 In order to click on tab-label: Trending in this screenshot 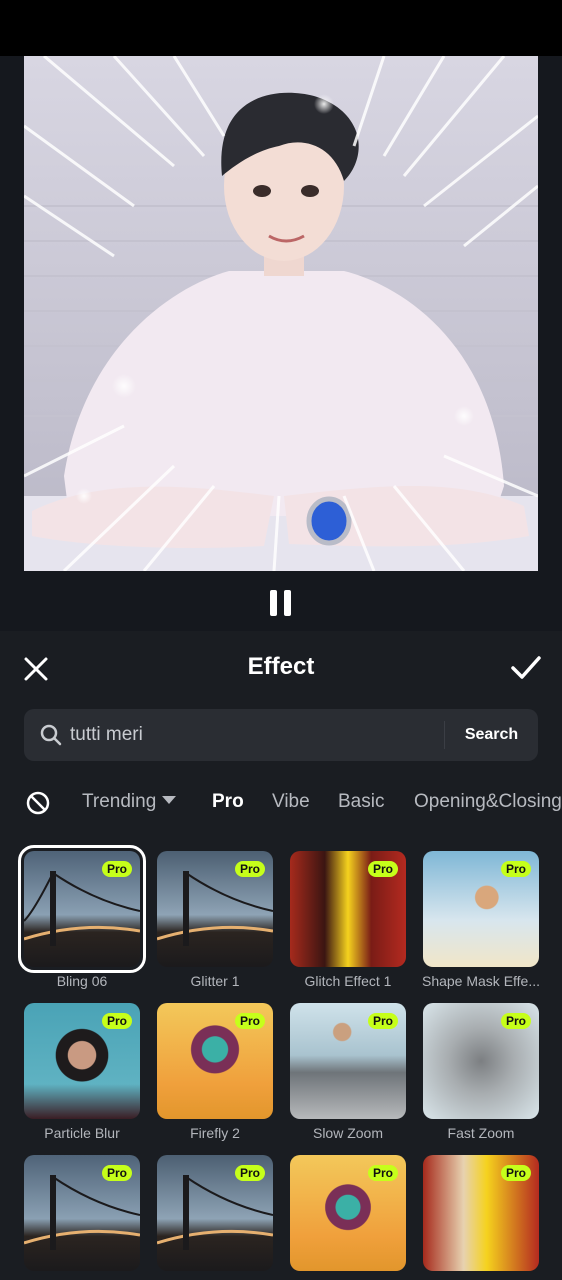, I will do `click(119, 801)`.